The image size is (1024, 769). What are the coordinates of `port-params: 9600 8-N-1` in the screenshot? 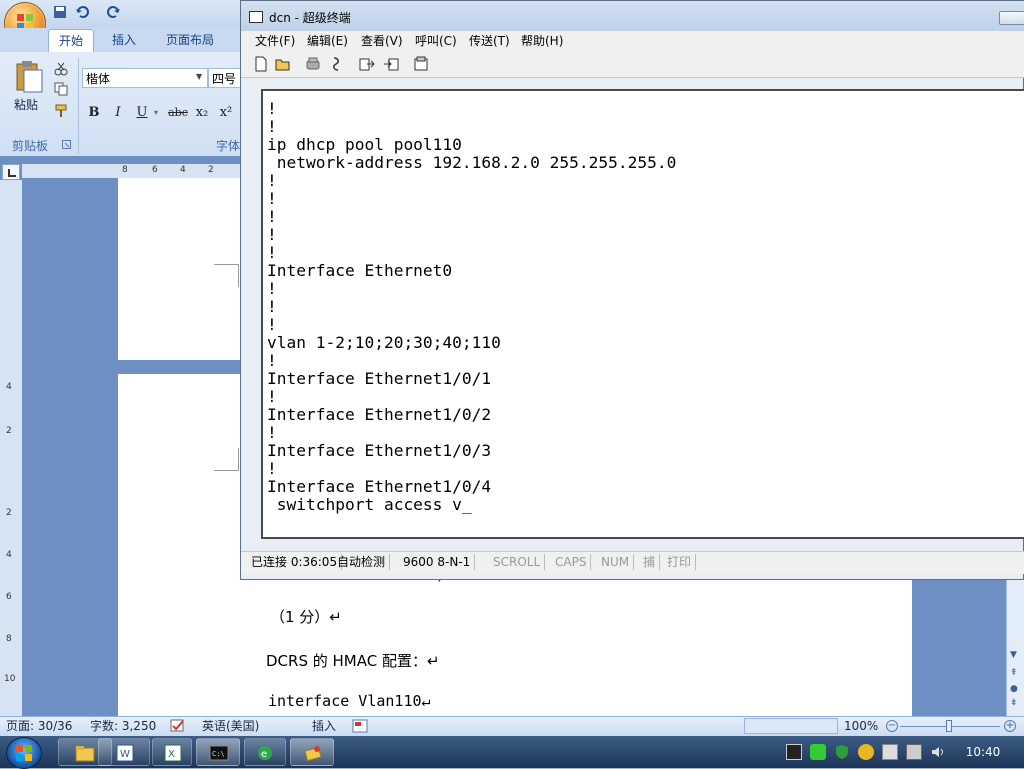 It's located at (437, 562).